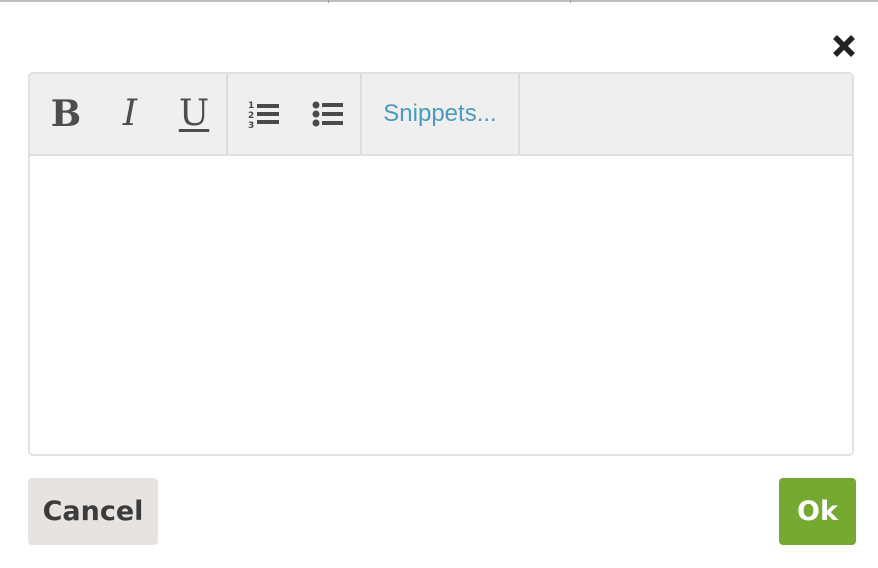 The width and height of the screenshot is (878, 568). I want to click on ordered-list-icon: 1 2 3, so click(263, 115).